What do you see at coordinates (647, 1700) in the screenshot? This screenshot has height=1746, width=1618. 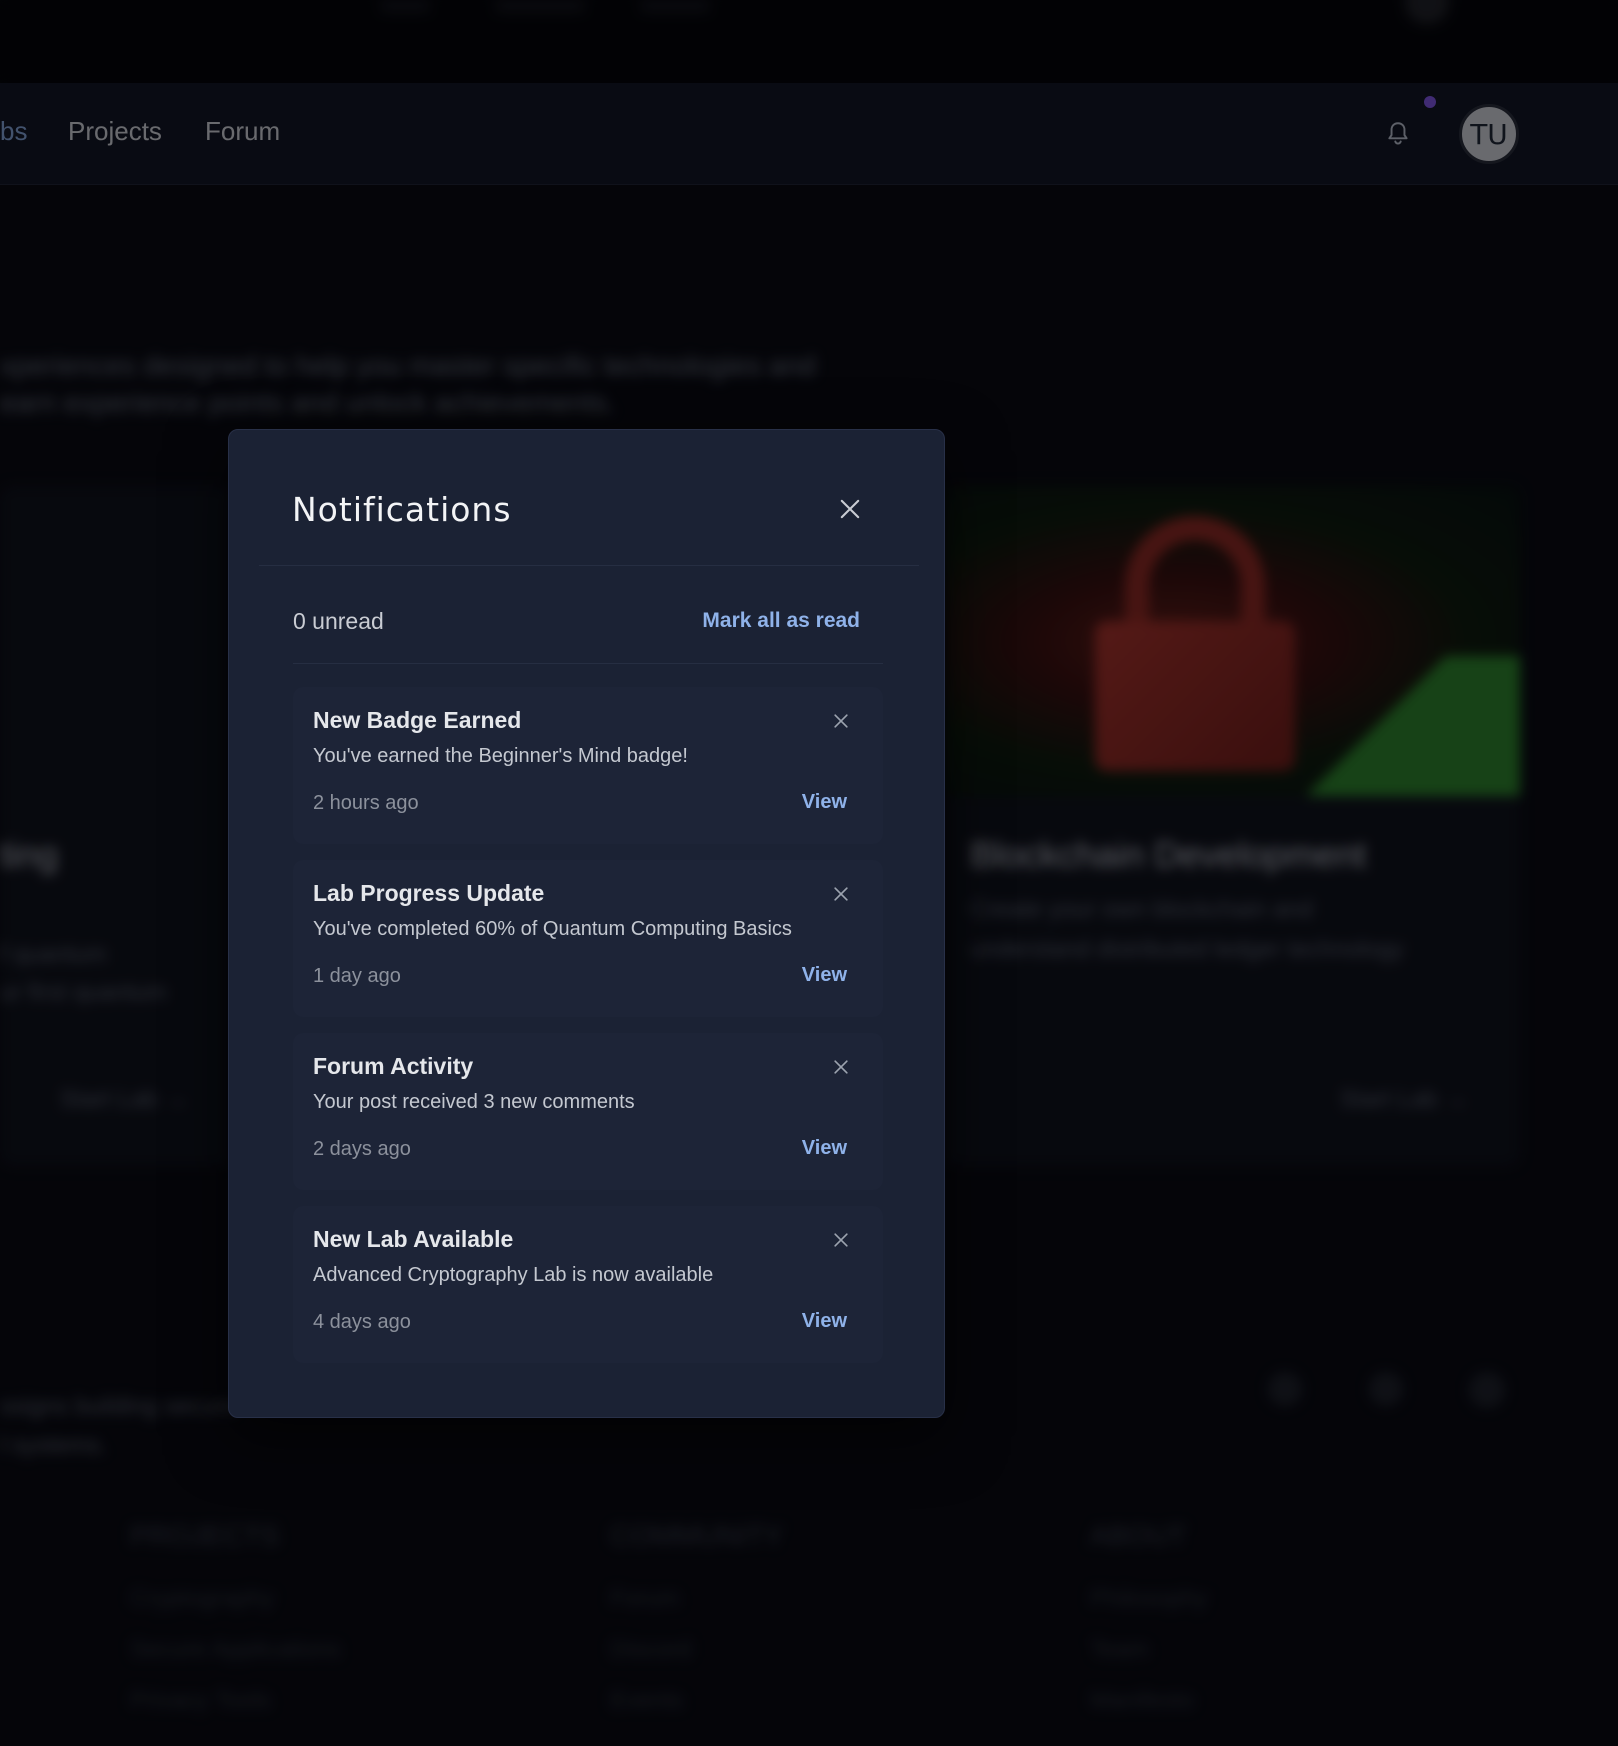 I see `ghost-footer-link: Events` at bounding box center [647, 1700].